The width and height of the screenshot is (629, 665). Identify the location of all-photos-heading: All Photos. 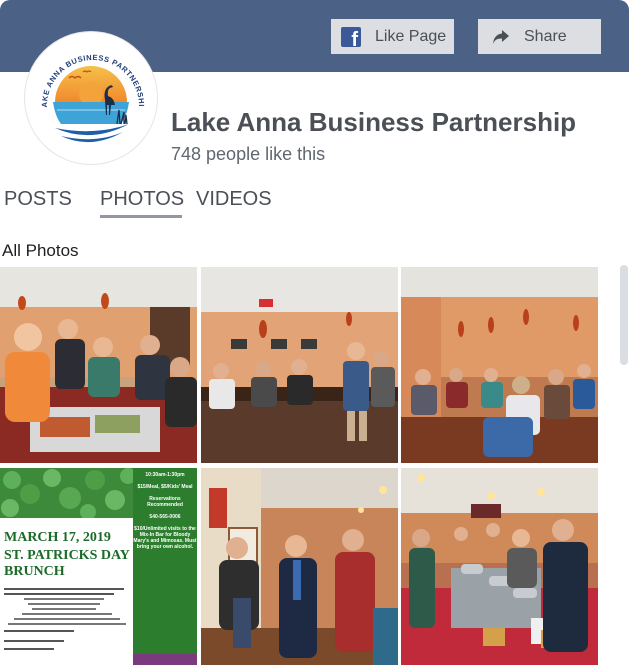
(40, 250).